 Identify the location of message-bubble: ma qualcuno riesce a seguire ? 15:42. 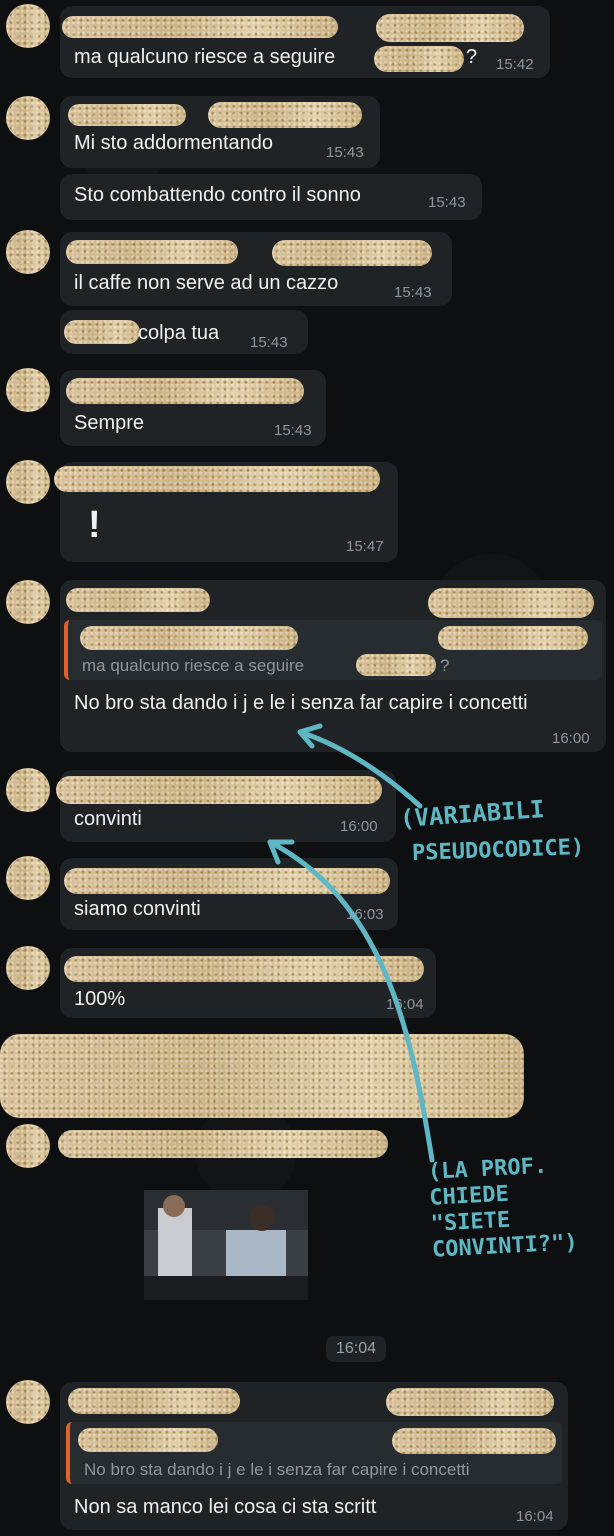
(305, 42).